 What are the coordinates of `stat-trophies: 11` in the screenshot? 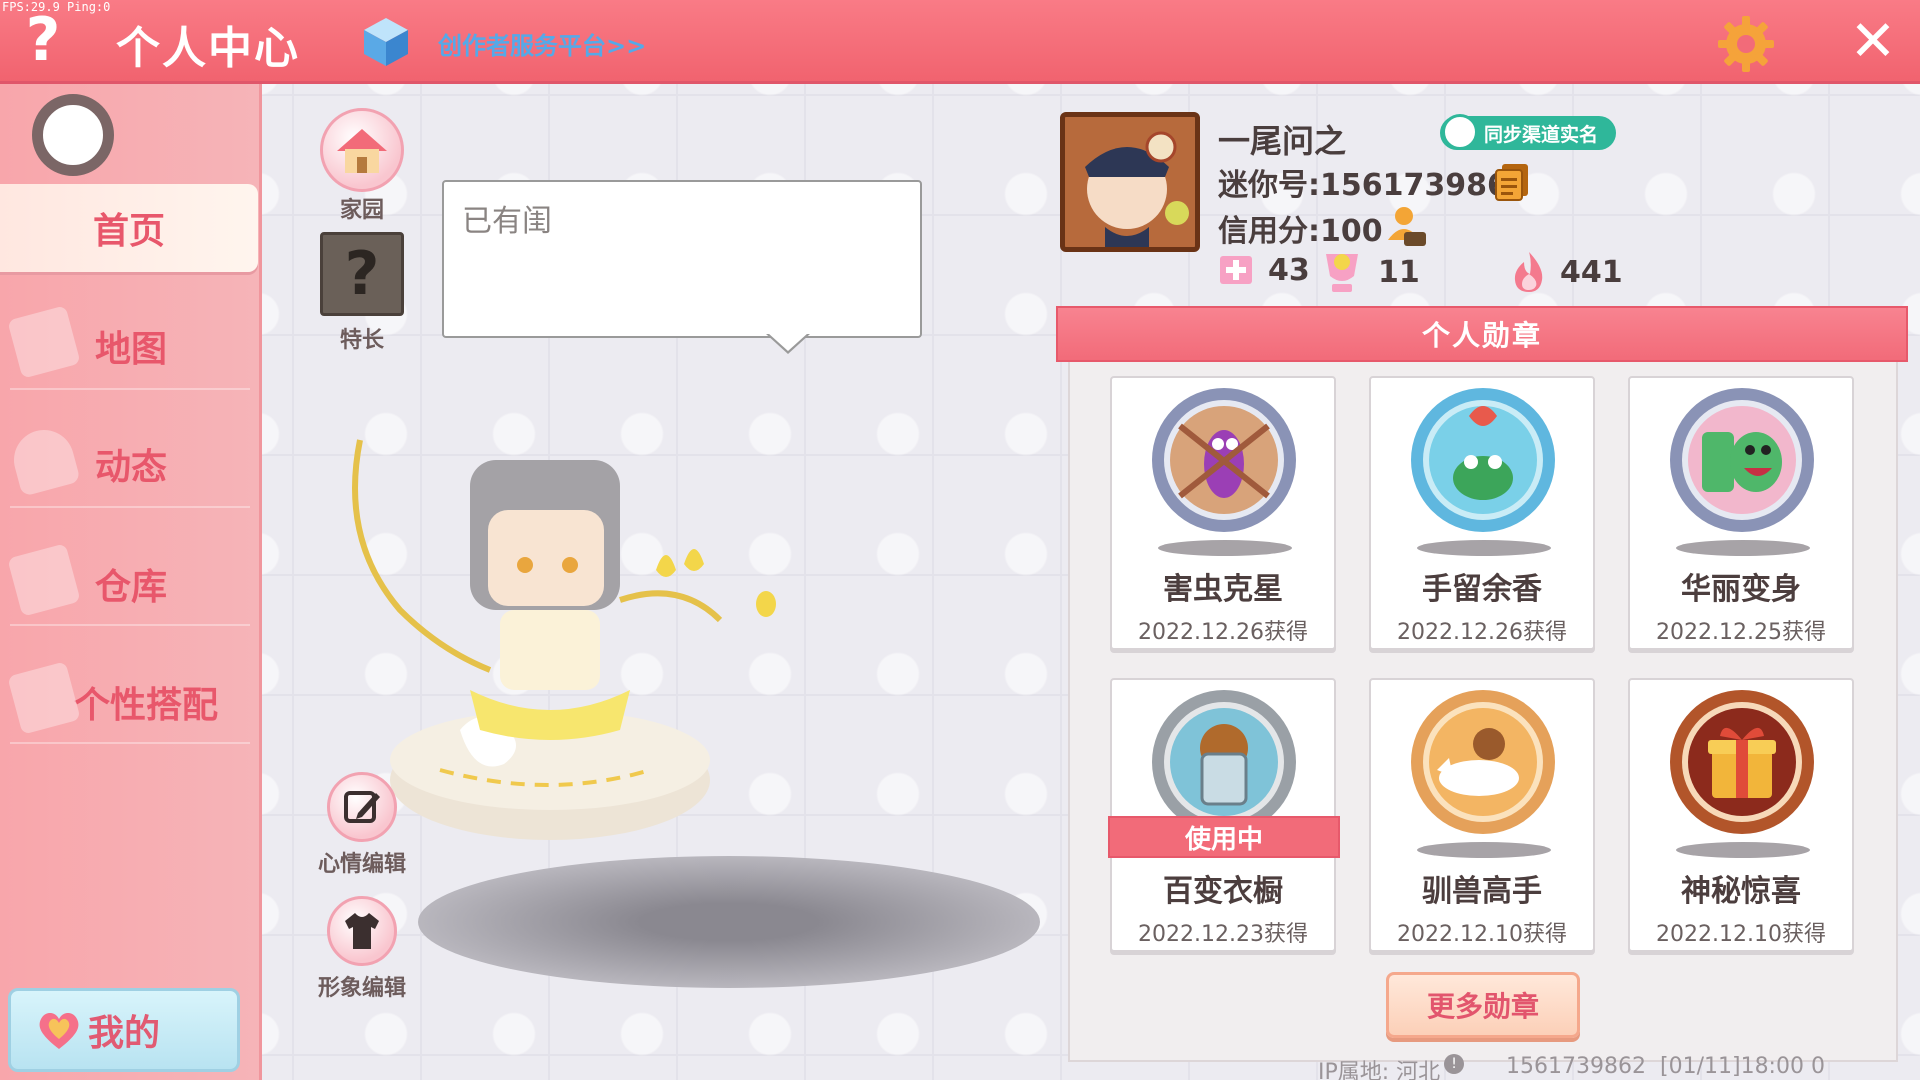 It's located at (1369, 272).